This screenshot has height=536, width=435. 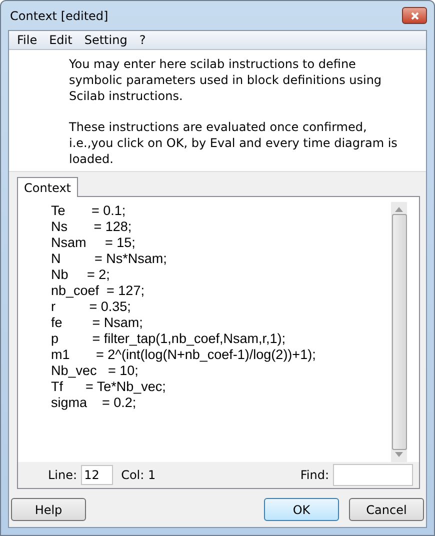 I want to click on window-title: Context [edited], so click(x=58, y=15).